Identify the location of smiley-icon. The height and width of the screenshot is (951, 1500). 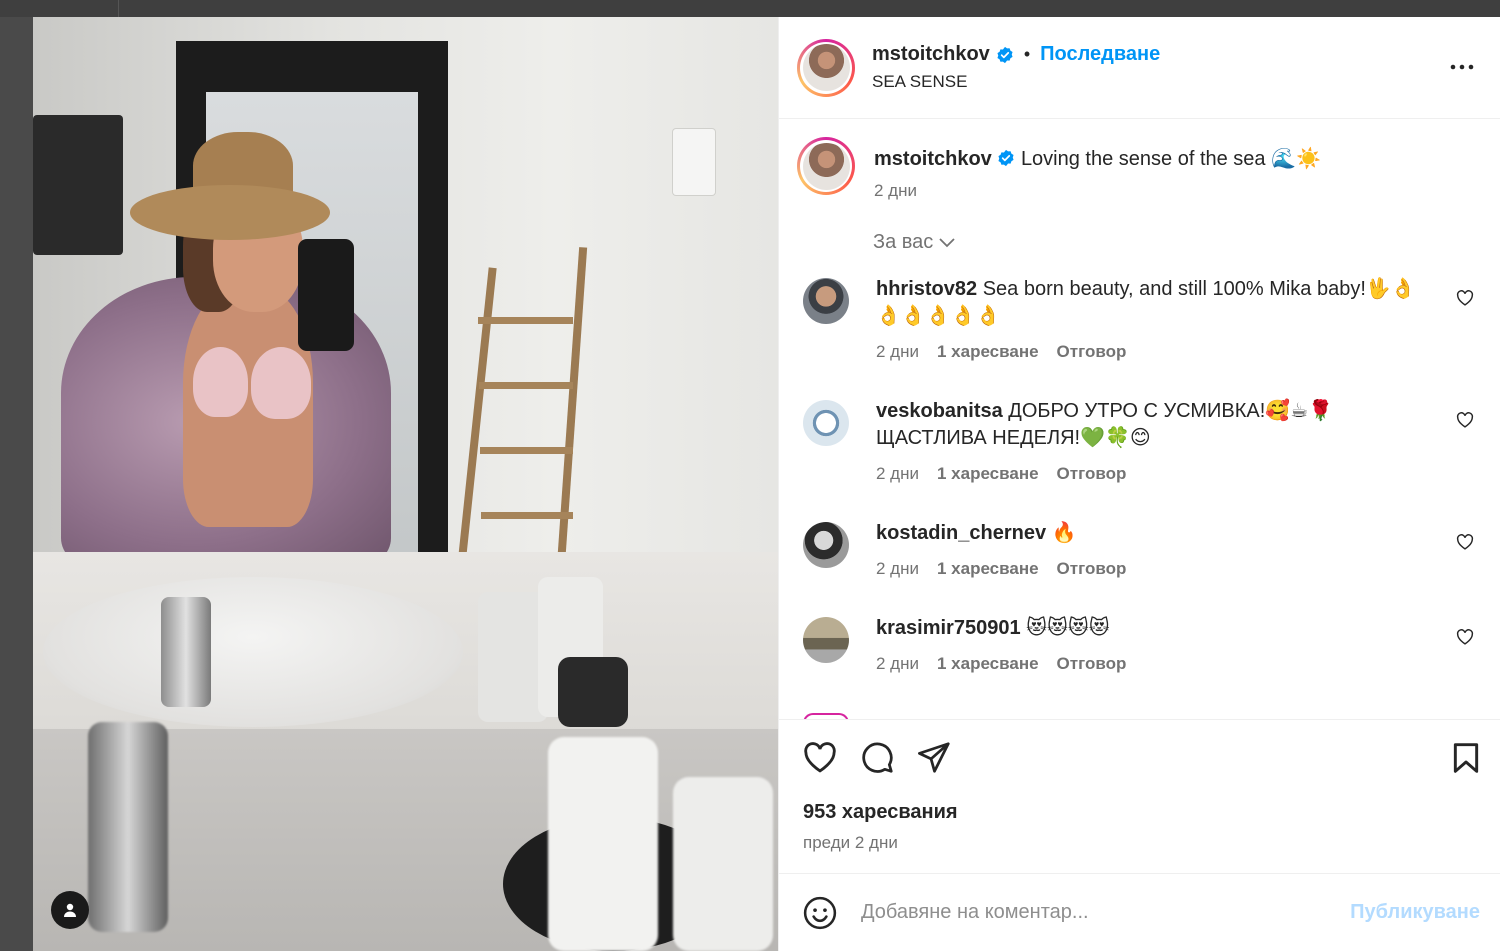
(820, 912).